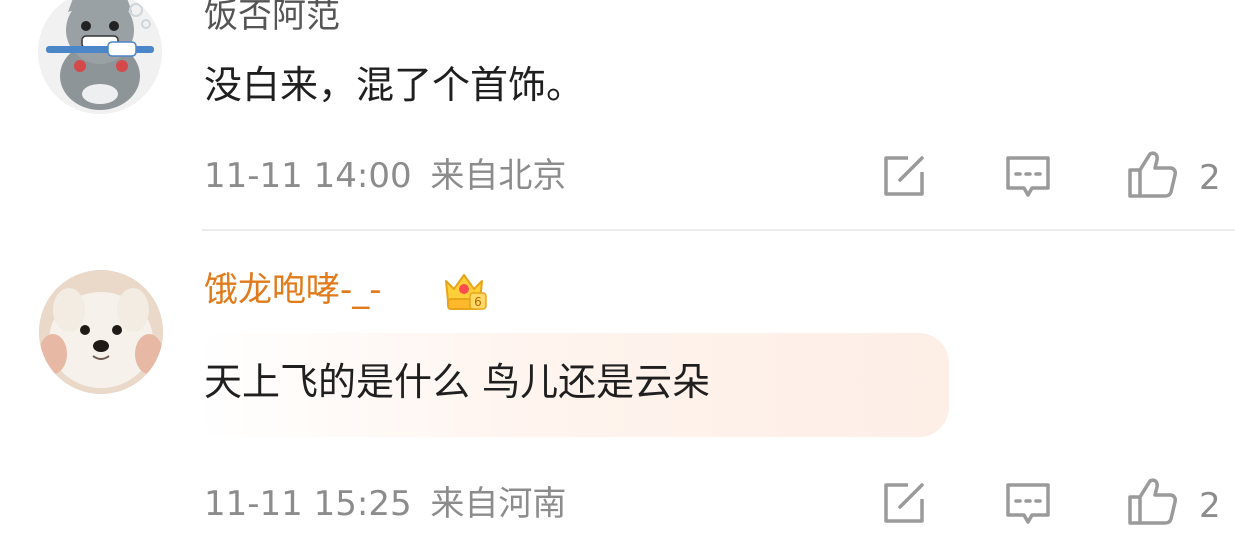  What do you see at coordinates (272, 18) in the screenshot?
I see `username: 饭否阿范` at bounding box center [272, 18].